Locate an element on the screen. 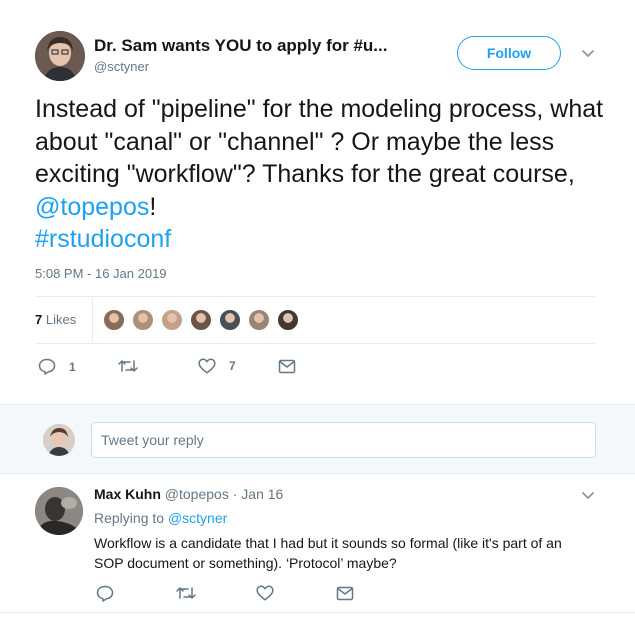  mention-link: @topepos is located at coordinates (92, 207).